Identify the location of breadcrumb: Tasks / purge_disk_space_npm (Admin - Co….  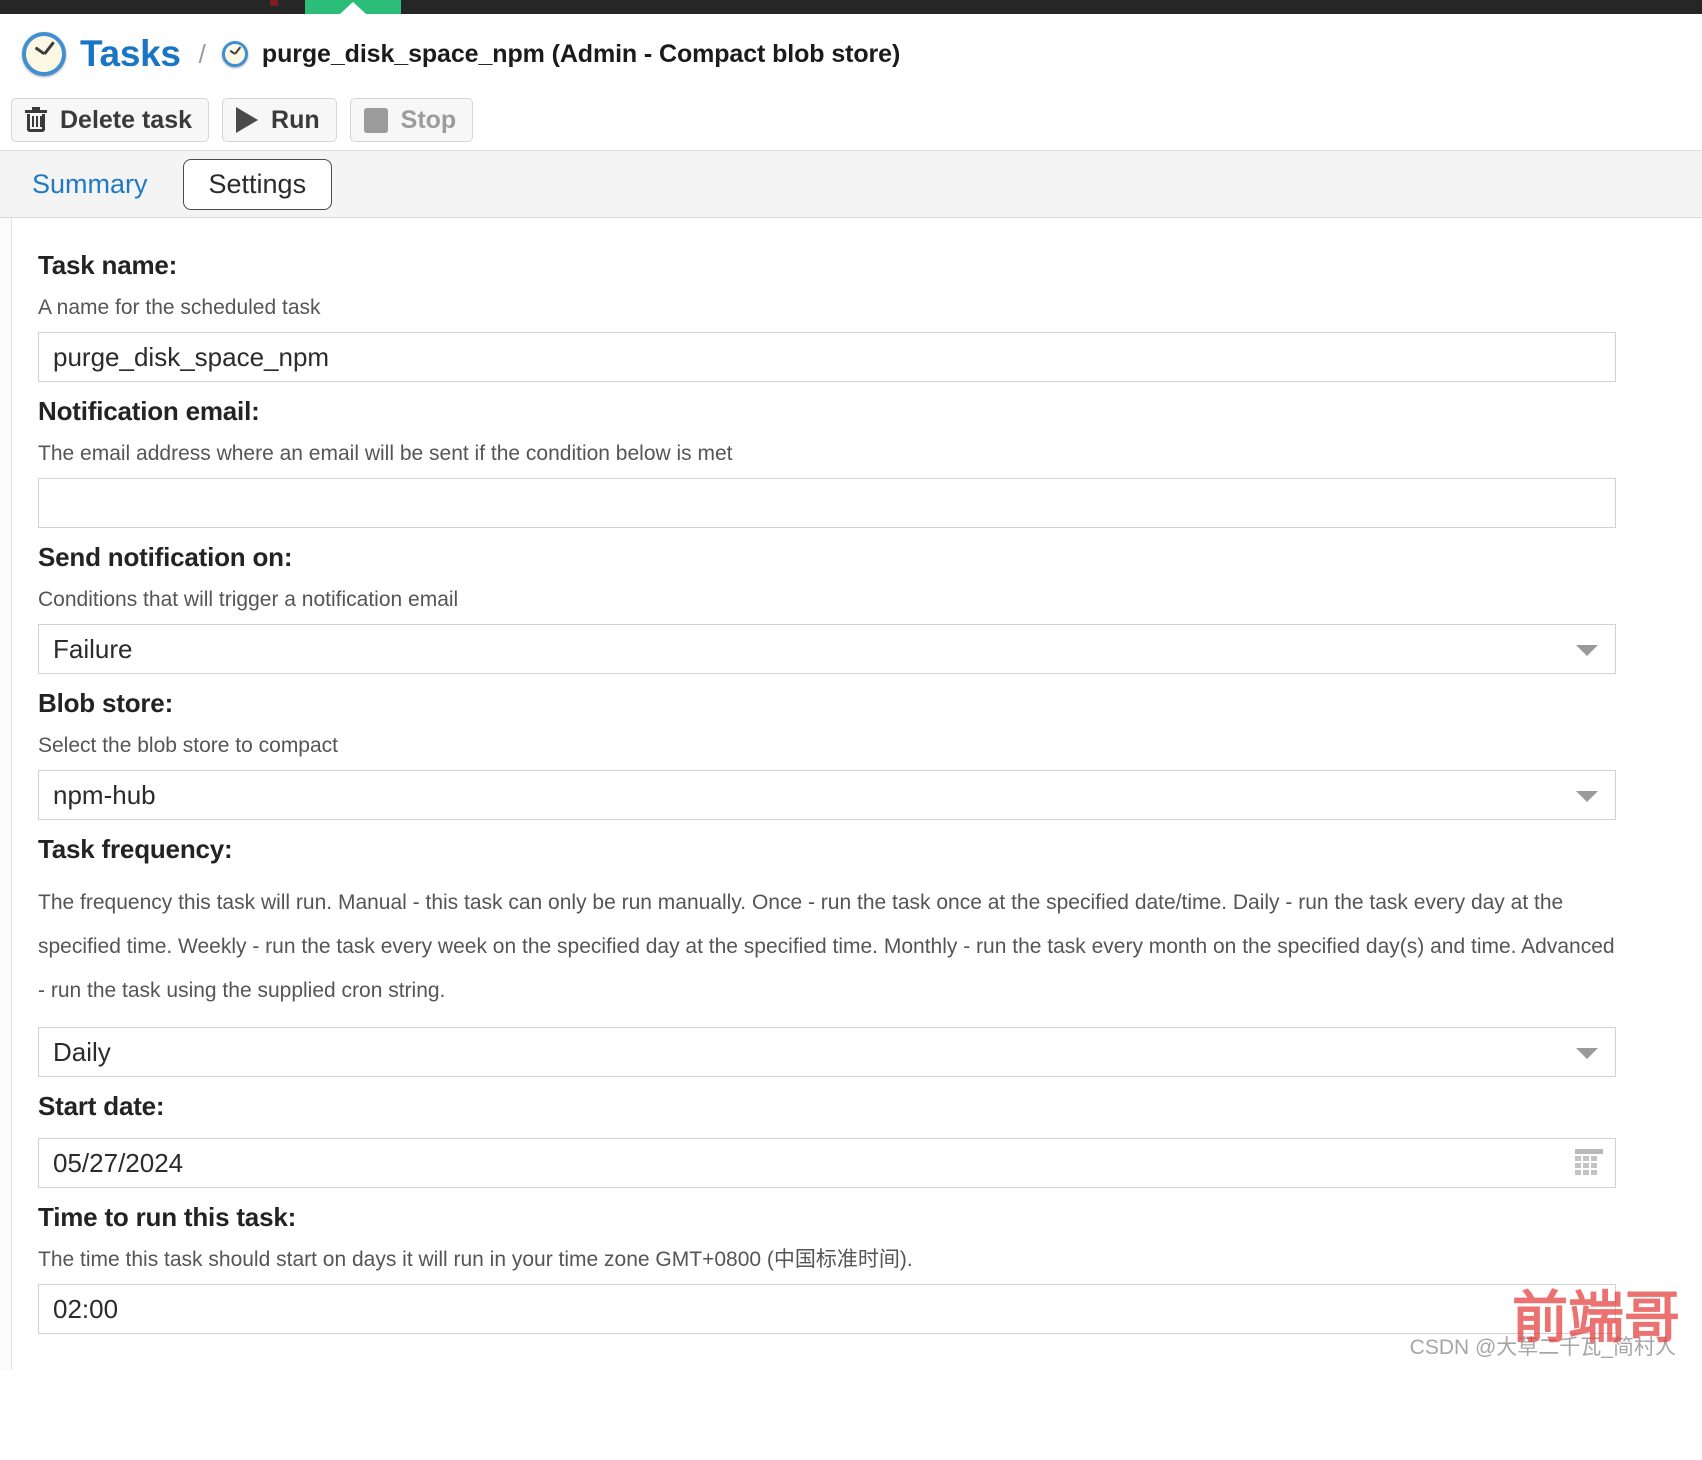
(851, 52).